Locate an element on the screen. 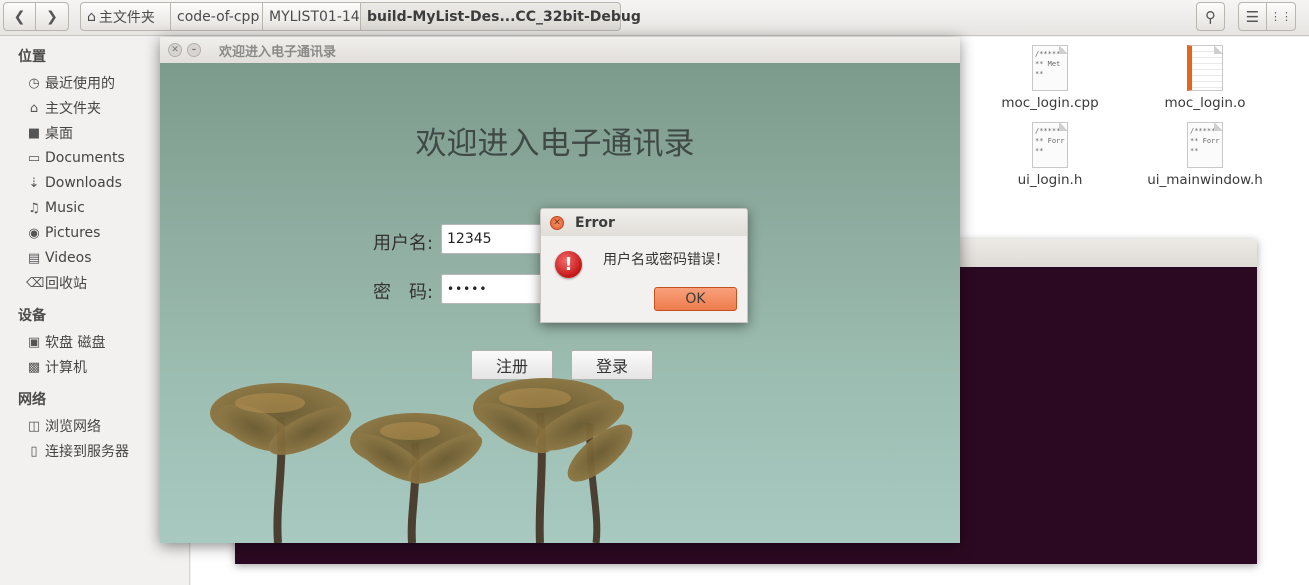 The image size is (1309, 585). error-dialog-titlebar: ✕ Error is located at coordinates (644, 222).